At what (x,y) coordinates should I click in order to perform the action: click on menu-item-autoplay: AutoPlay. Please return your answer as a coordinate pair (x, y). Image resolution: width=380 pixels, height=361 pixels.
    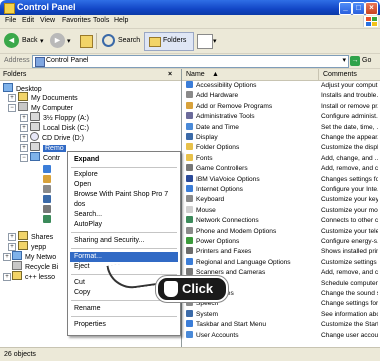
    Looking at the image, I should click on (88, 224).